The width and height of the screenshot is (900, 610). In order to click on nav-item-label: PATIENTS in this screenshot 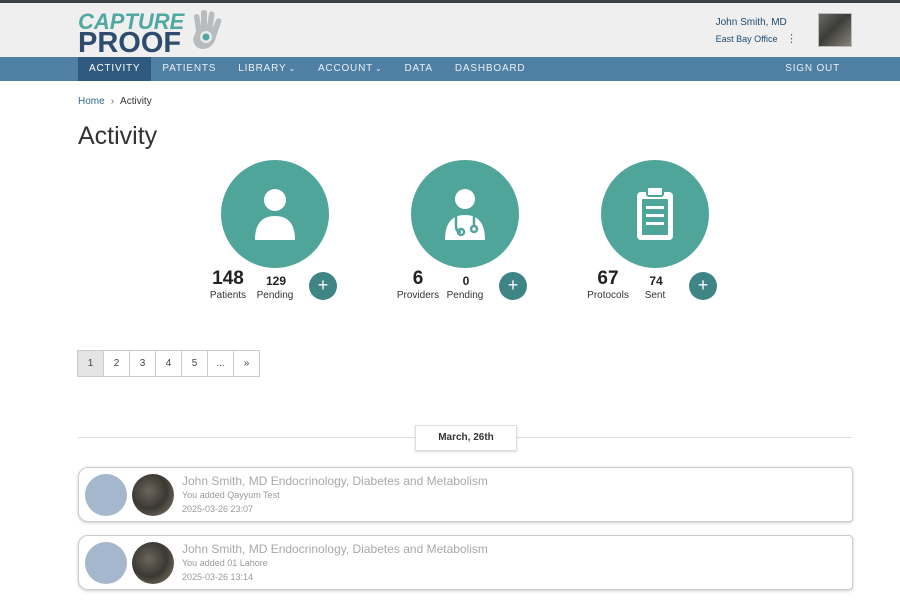, I will do `click(189, 68)`.